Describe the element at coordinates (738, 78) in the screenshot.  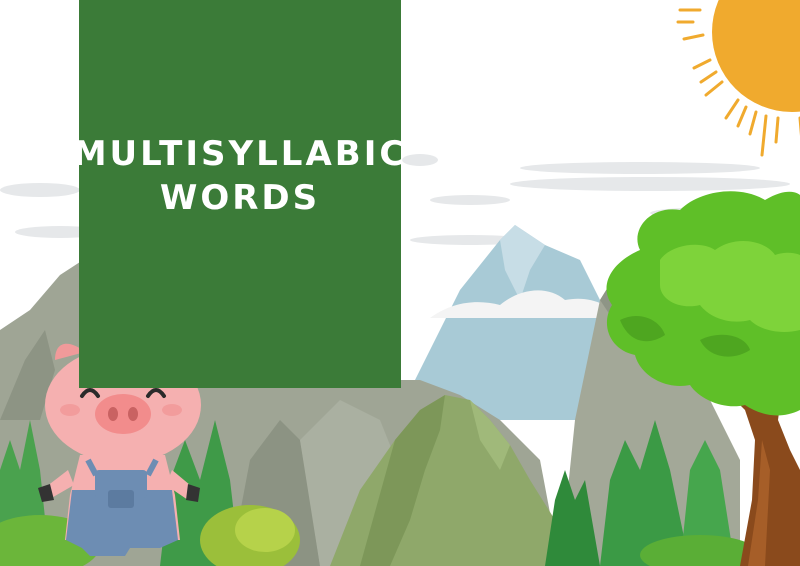
I see `sun-icon` at that location.